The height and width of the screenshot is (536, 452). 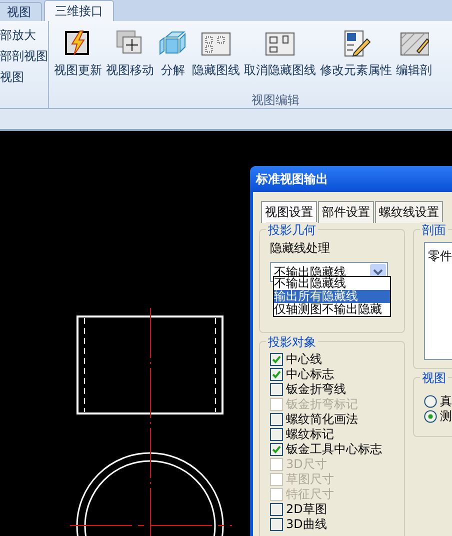 What do you see at coordinates (24, 35) in the screenshot?
I see `ribbon-item: 部放大` at bounding box center [24, 35].